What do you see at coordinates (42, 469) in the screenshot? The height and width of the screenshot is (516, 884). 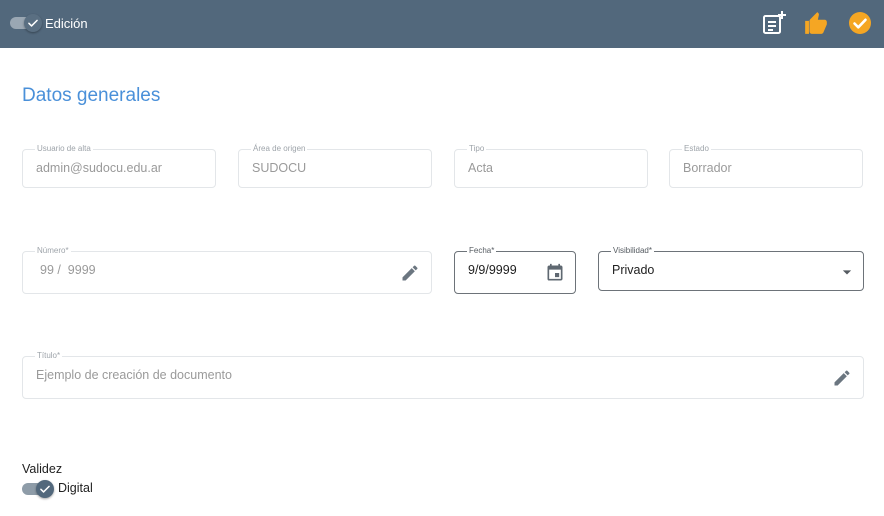 I see `validez-label: Validez` at bounding box center [42, 469].